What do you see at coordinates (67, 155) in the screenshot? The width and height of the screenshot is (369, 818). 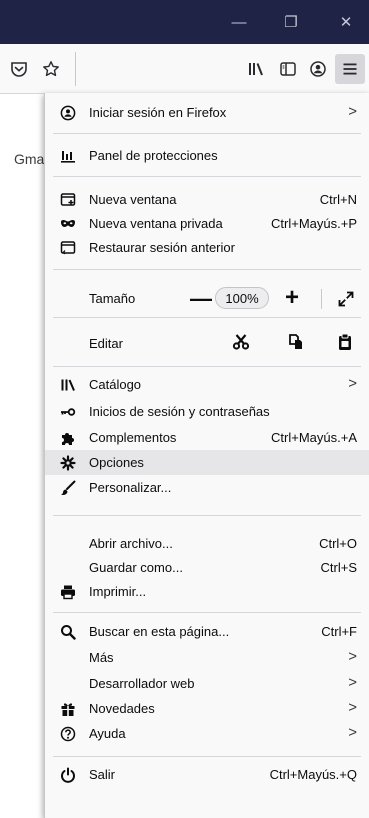 I see `protections-dashboard-icon` at bounding box center [67, 155].